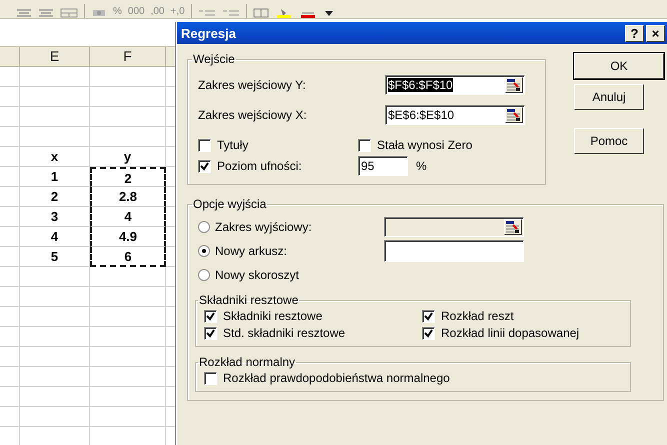 The height and width of the screenshot is (445, 667). Describe the element at coordinates (455, 85) in the screenshot. I see `range-field: $F$6:$F$10` at that location.